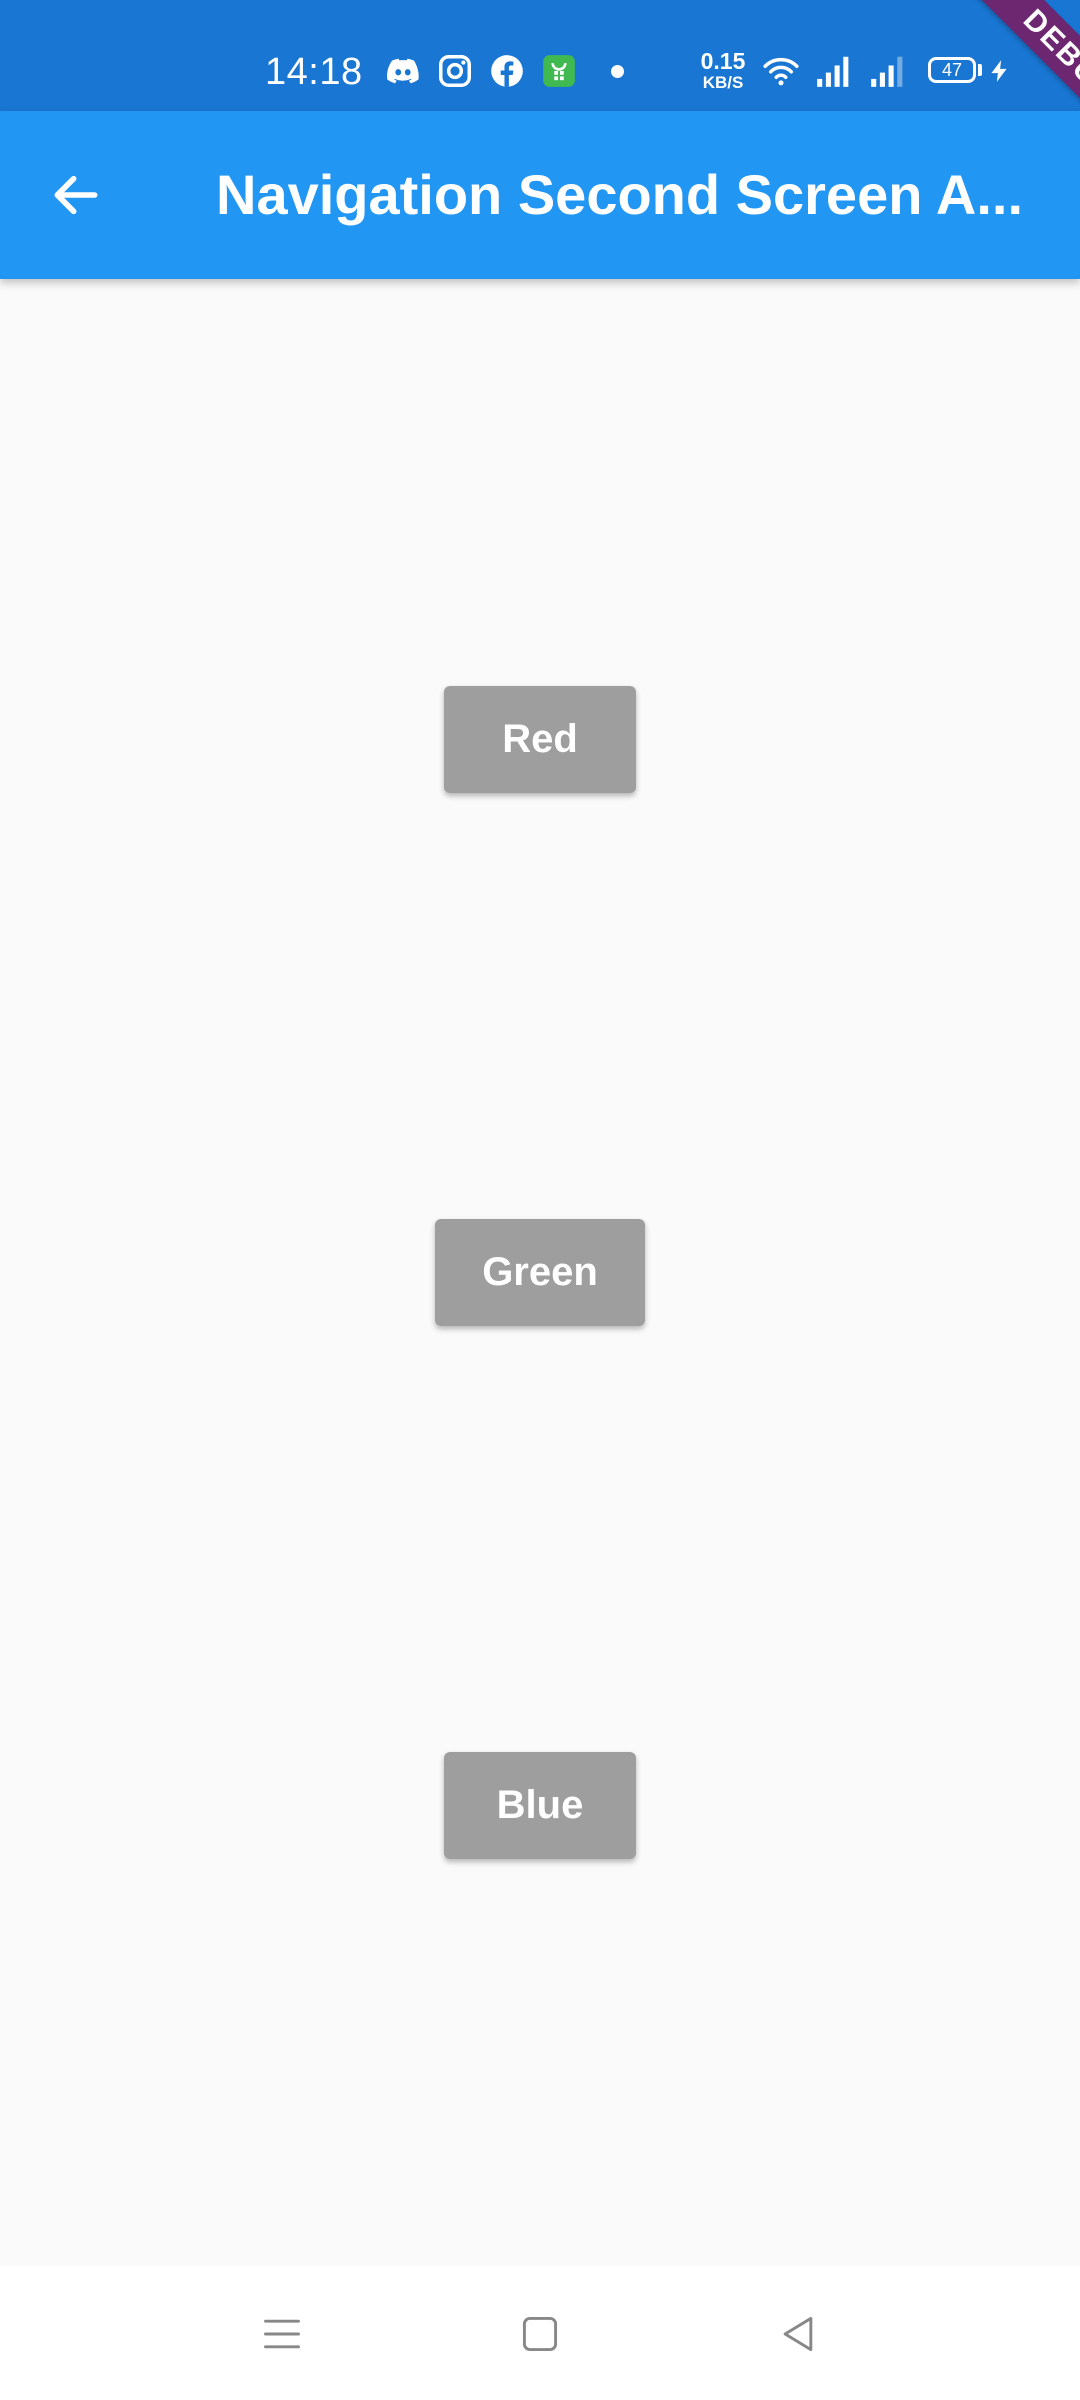 This screenshot has height=2400, width=1080. What do you see at coordinates (559, 71) in the screenshot?
I see `store-icon` at bounding box center [559, 71].